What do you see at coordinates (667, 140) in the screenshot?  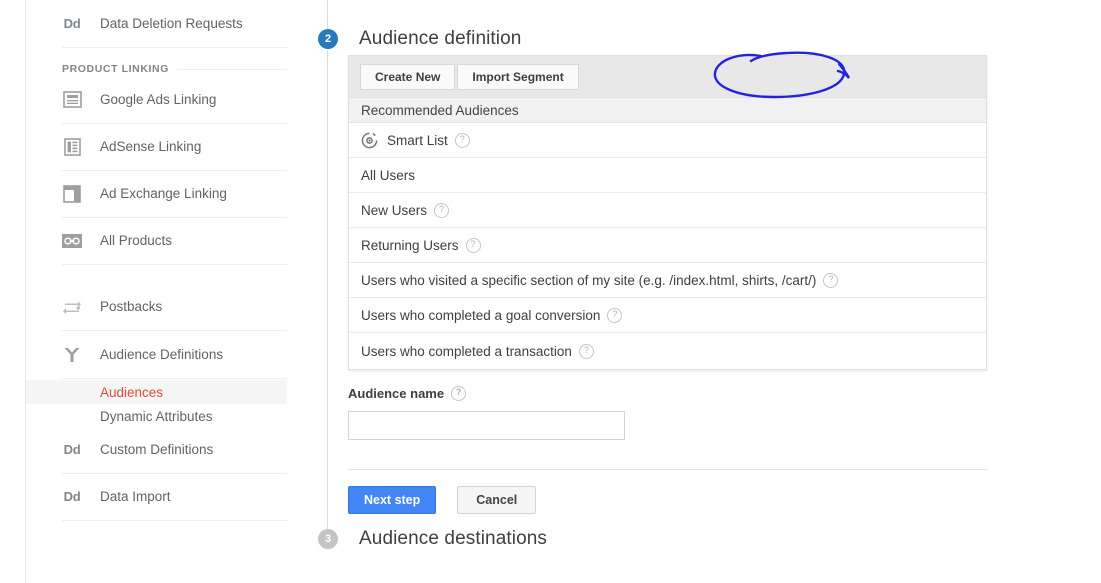 I see `list-item-smart-list: Smart List ?` at bounding box center [667, 140].